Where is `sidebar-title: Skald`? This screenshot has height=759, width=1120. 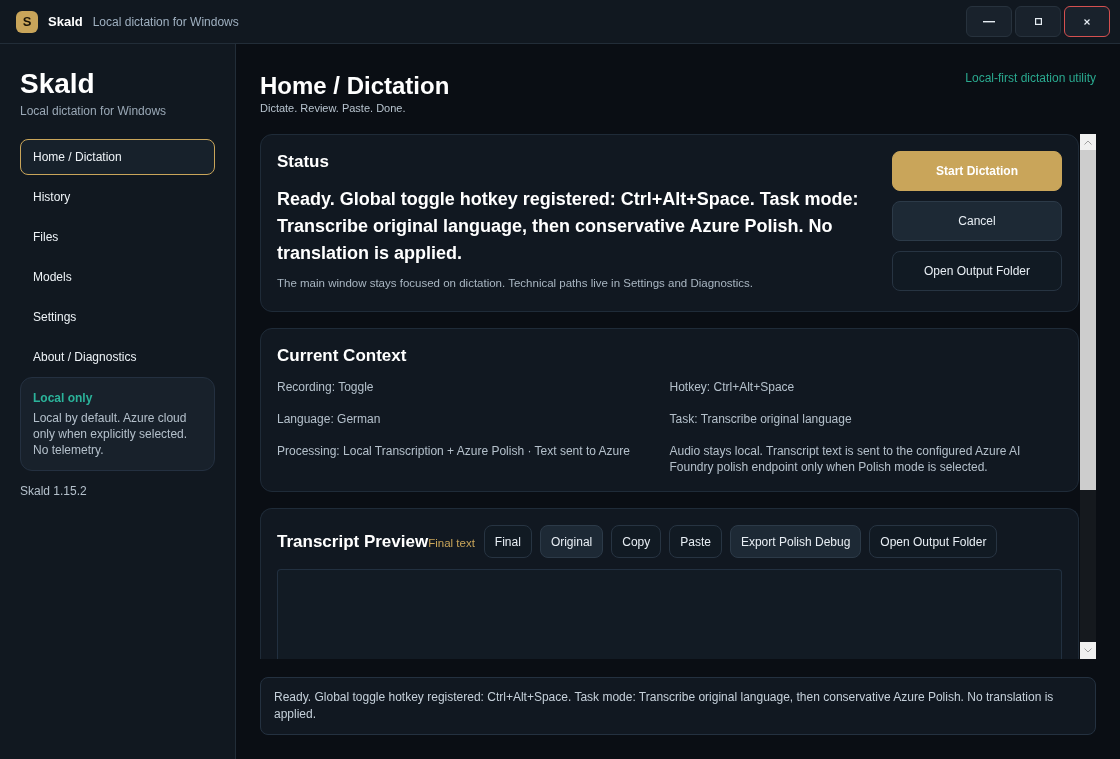 sidebar-title: Skald is located at coordinates (58, 84).